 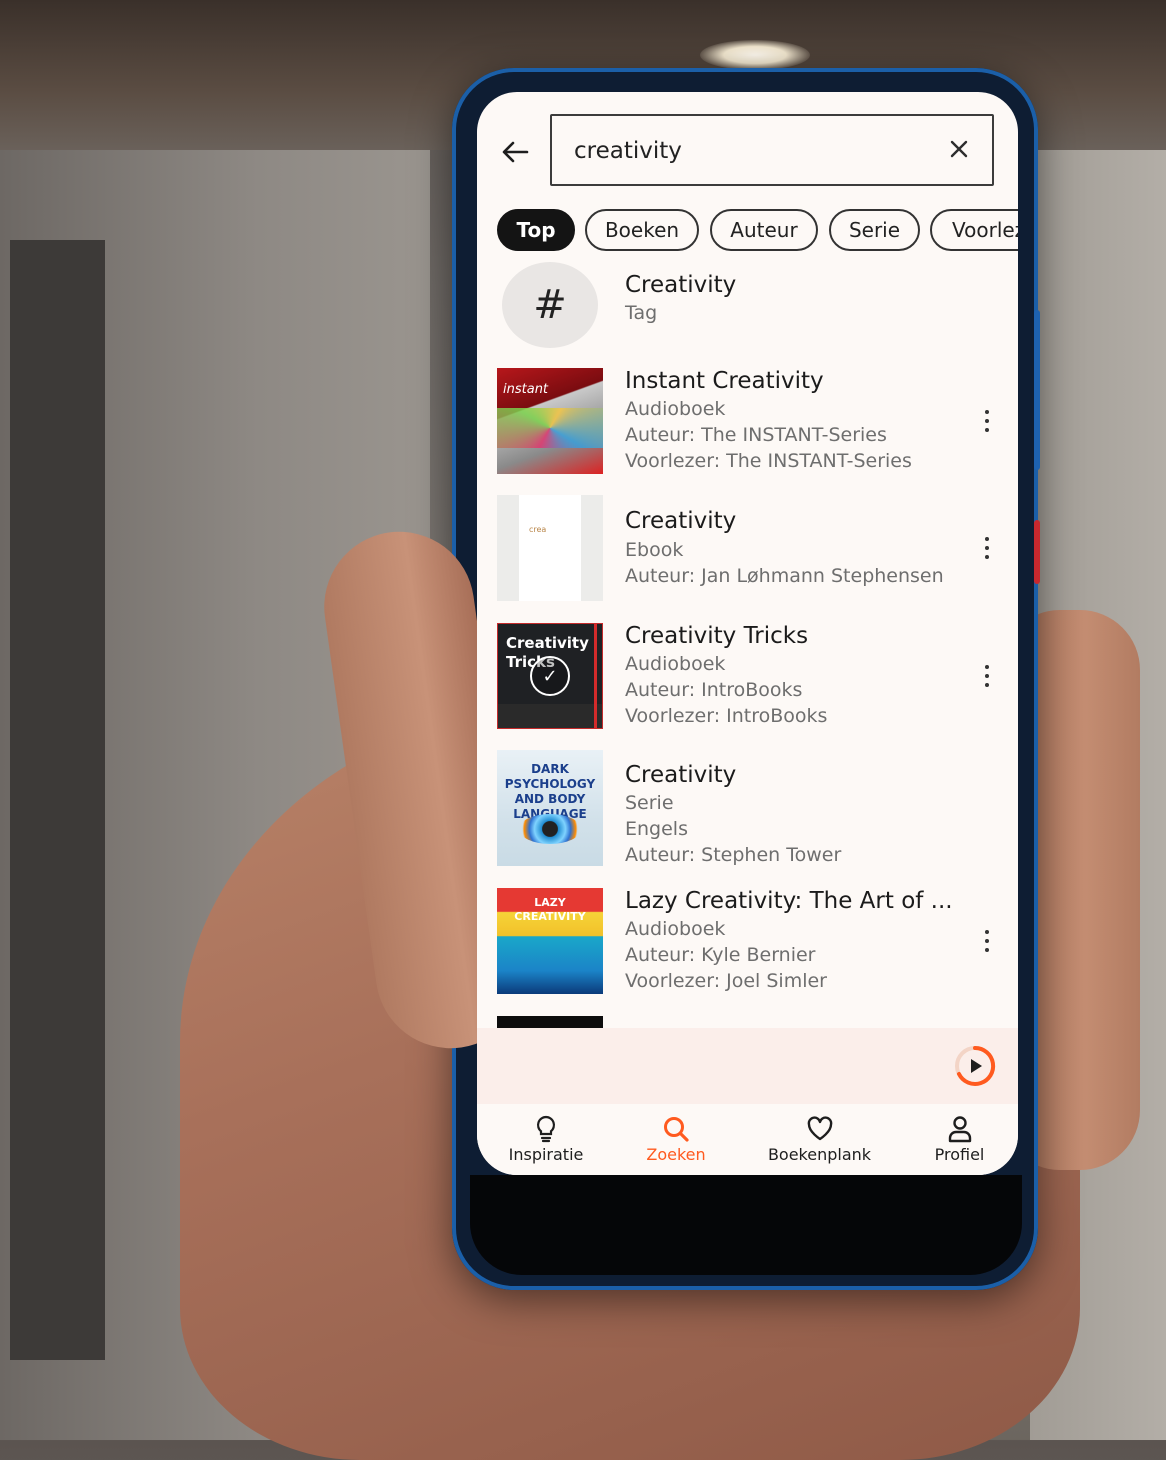 What do you see at coordinates (974, 230) in the screenshot?
I see `filter-chip-voorlezer: Voorlez` at bounding box center [974, 230].